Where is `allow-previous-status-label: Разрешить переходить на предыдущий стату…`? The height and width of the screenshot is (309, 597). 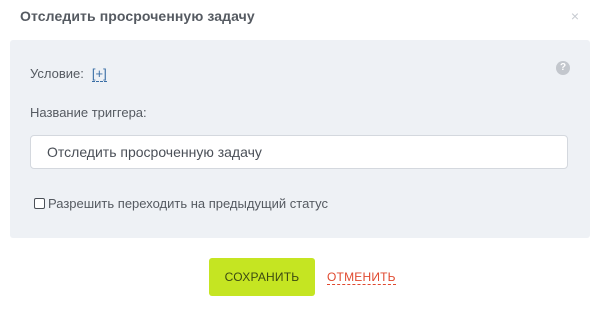 allow-previous-status-label: Разрешить переходить на предыдущий стату… is located at coordinates (188, 203).